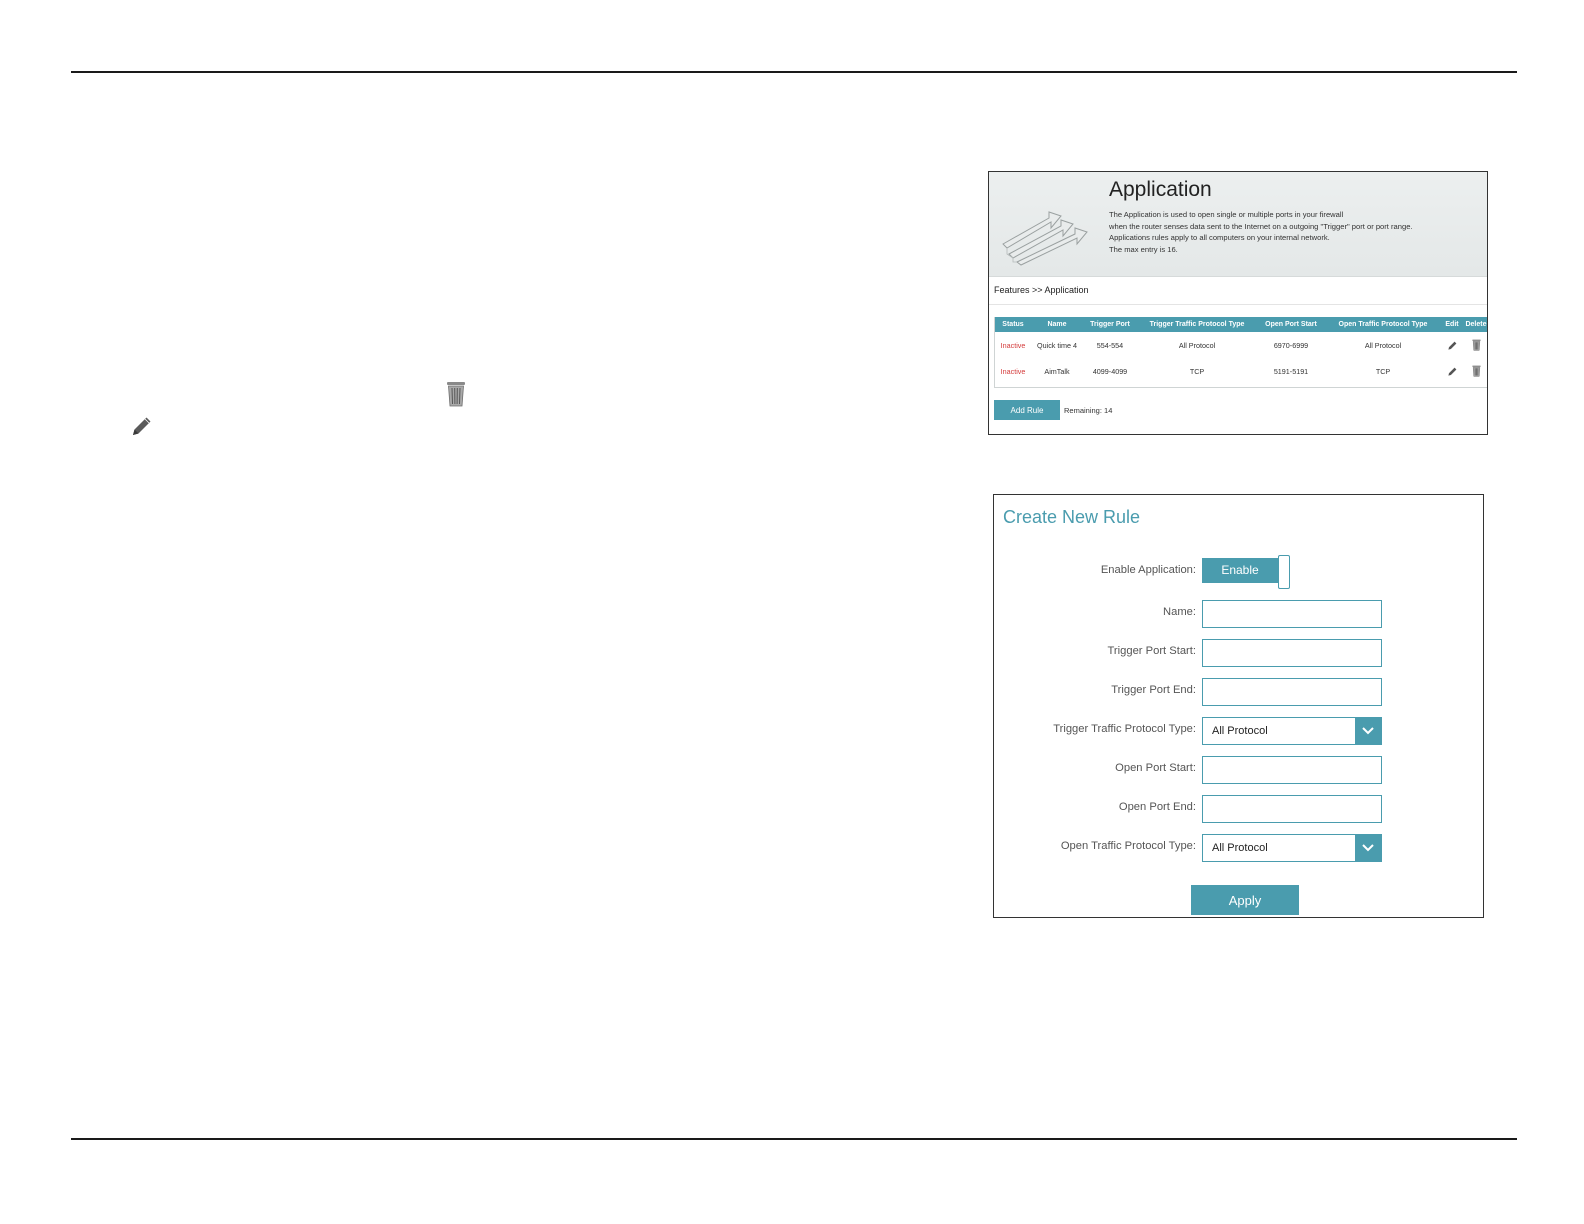  I want to click on open-port-end-input, so click(1292, 809).